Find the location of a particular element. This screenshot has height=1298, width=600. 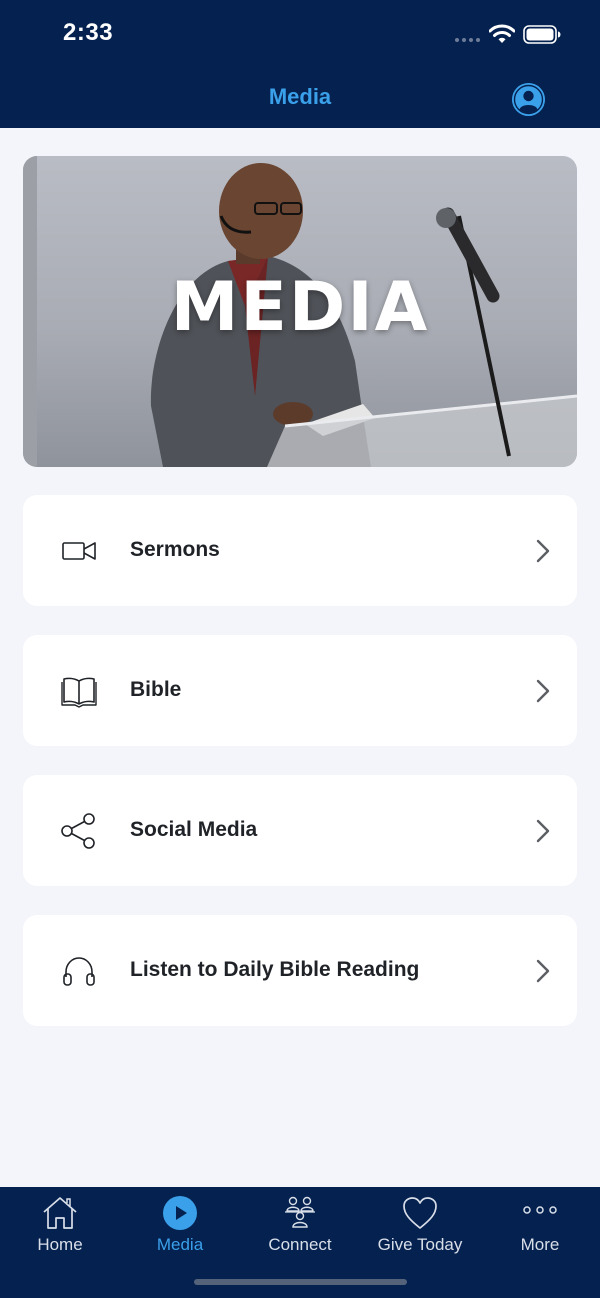

menu-item-label: Sermons is located at coordinates (175, 549).